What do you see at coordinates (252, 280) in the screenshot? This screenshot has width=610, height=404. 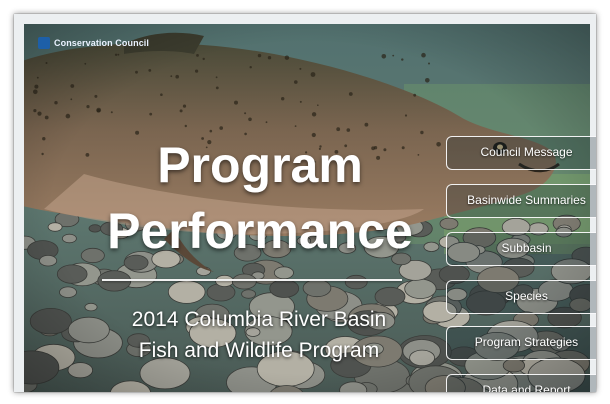 I see `title-divider` at bounding box center [252, 280].